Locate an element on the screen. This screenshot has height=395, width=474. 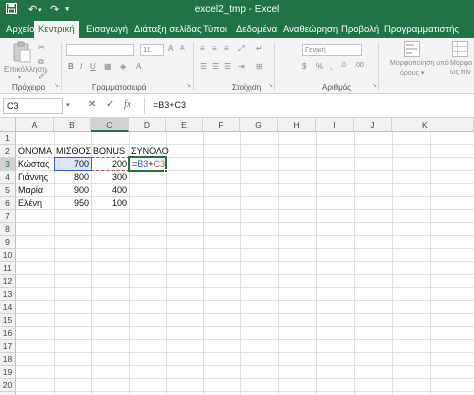
cell-b3: 700 is located at coordinates (72, 164).